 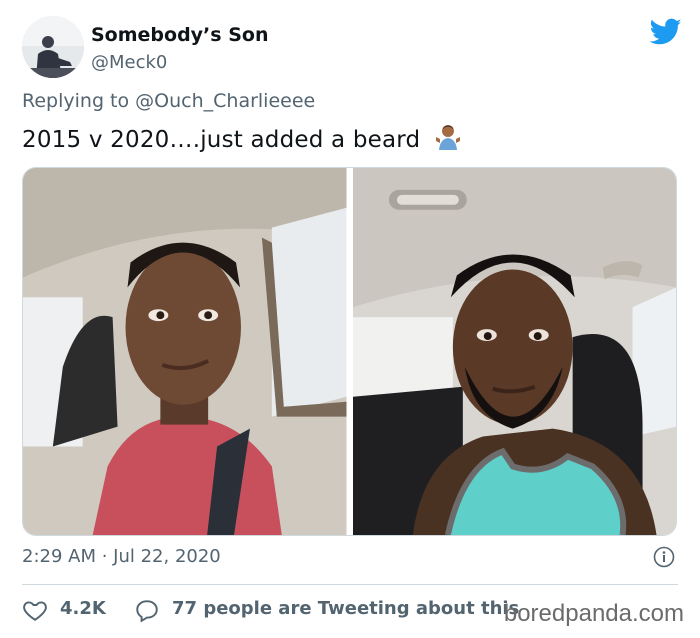 What do you see at coordinates (179, 35) in the screenshot?
I see `display-name: Somebody’s Son` at bounding box center [179, 35].